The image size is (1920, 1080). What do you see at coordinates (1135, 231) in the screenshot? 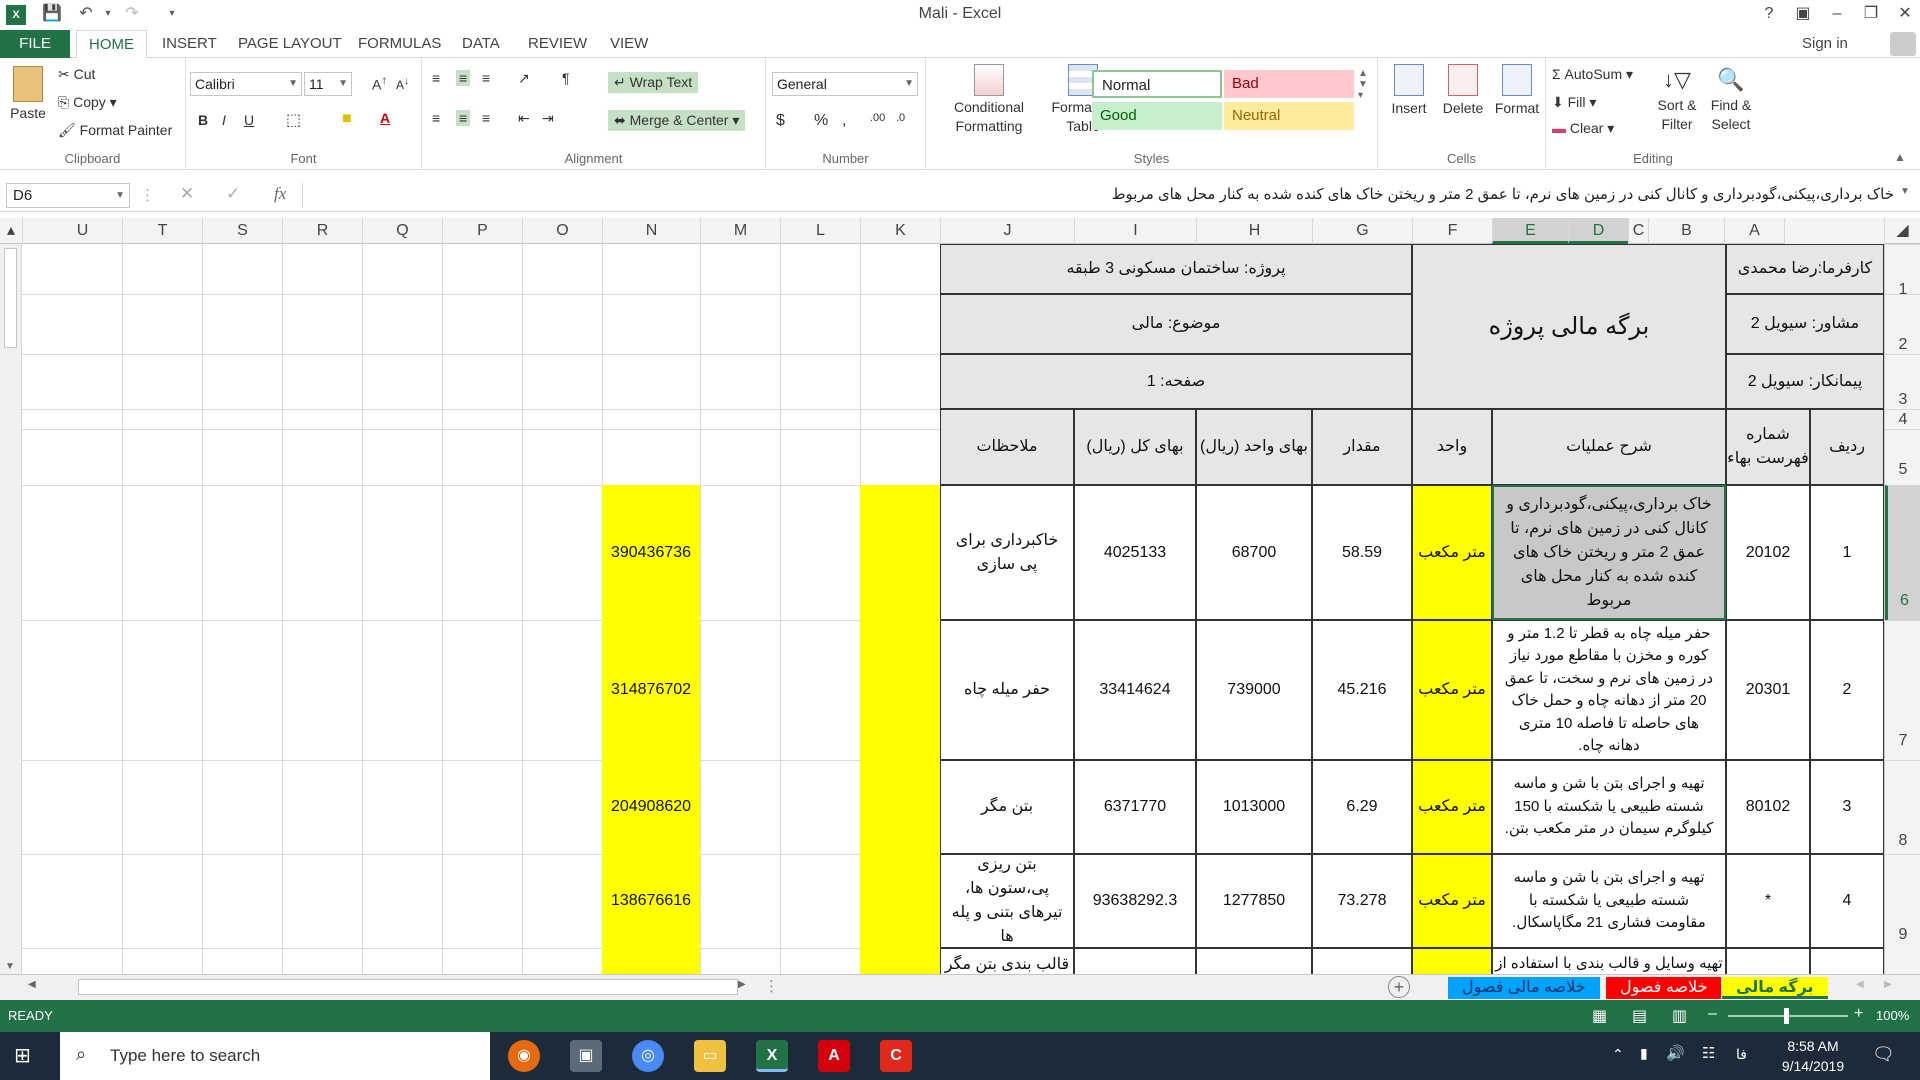
I see `col-header-i: I` at bounding box center [1135, 231].